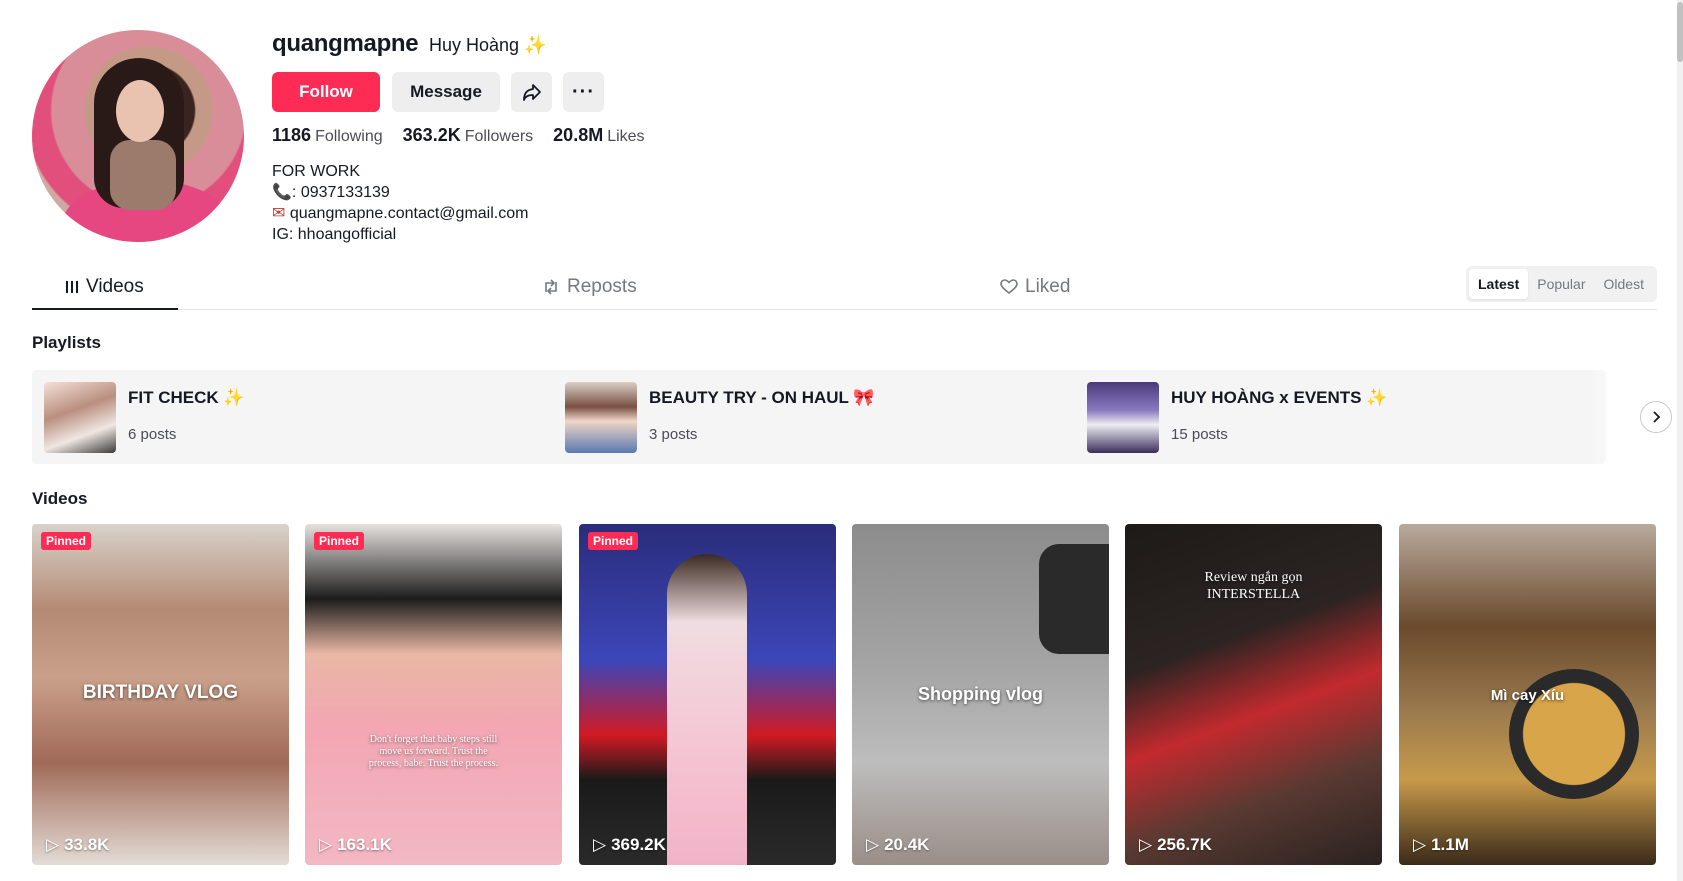 The width and height of the screenshot is (1683, 881). What do you see at coordinates (707, 709) in the screenshot?
I see `performer-shape` at bounding box center [707, 709].